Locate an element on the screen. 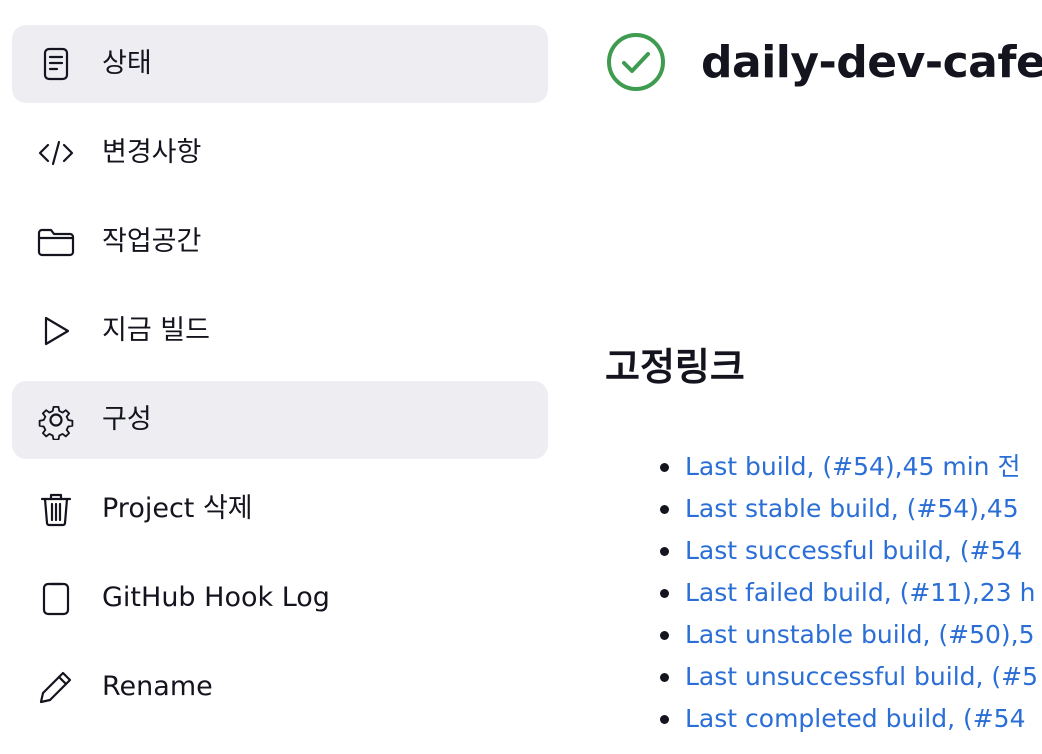 The image size is (1042, 754). permalinks-heading: 고정링크 is located at coordinates (675, 367).